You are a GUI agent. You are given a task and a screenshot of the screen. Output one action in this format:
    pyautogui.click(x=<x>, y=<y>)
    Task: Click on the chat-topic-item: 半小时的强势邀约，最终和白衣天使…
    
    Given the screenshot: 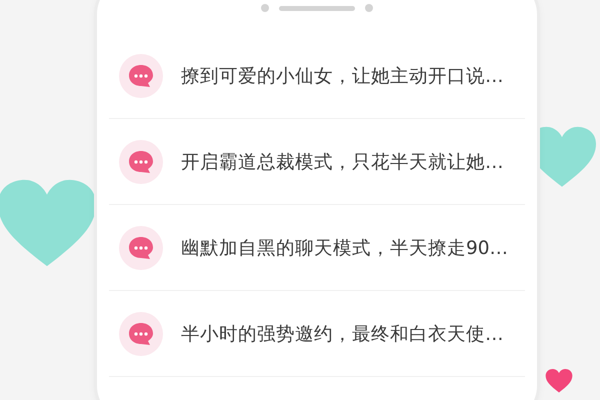 What is the action you would take?
    pyautogui.click(x=317, y=334)
    